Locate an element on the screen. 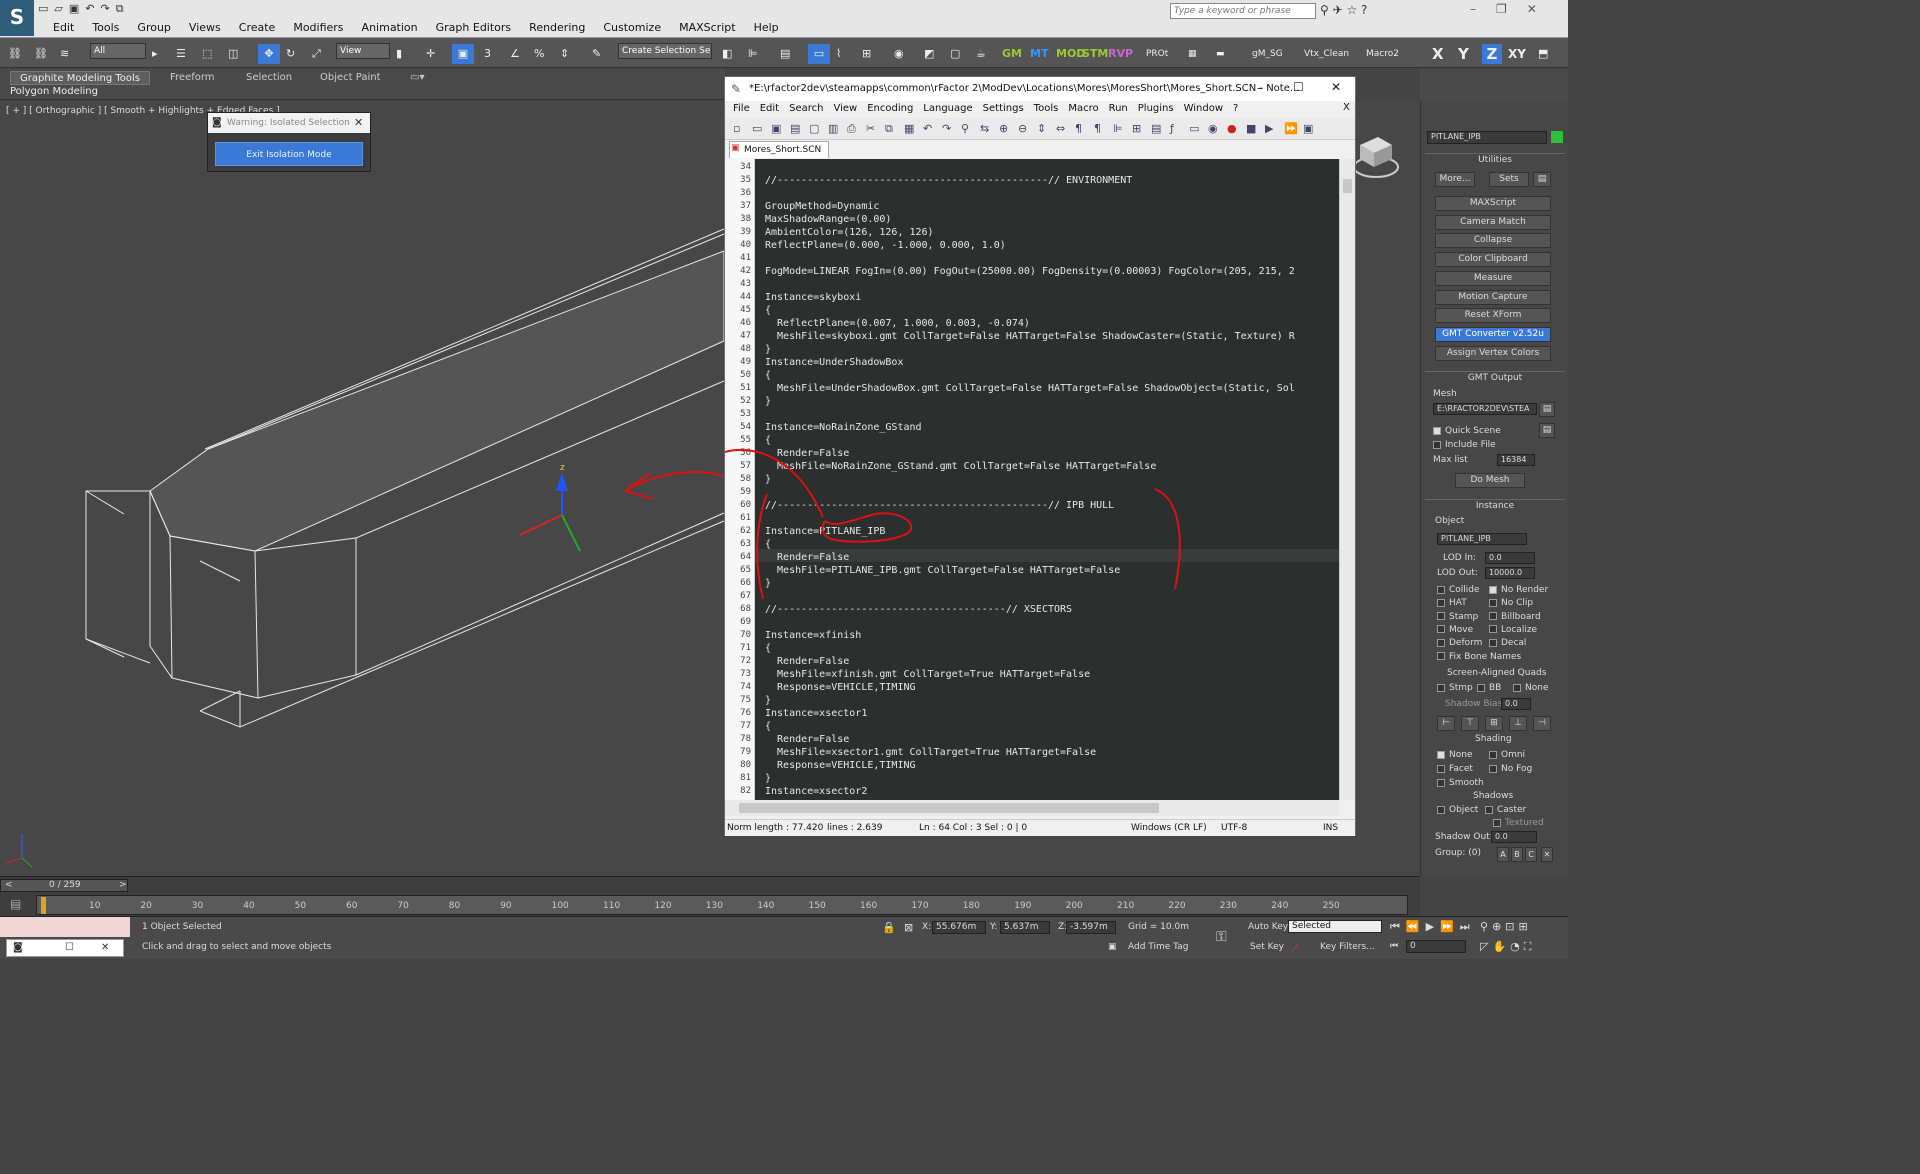  previous-frame-icon: ⏪ is located at coordinates (1413, 927).